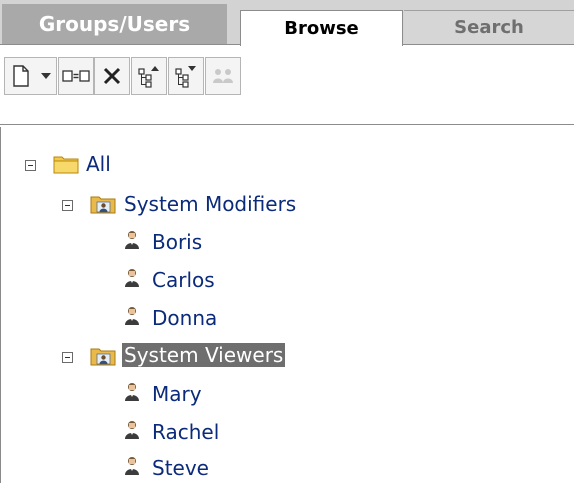  Describe the element at coordinates (150, 433) in the screenshot. I see `tree-node-user: Rachel` at that location.